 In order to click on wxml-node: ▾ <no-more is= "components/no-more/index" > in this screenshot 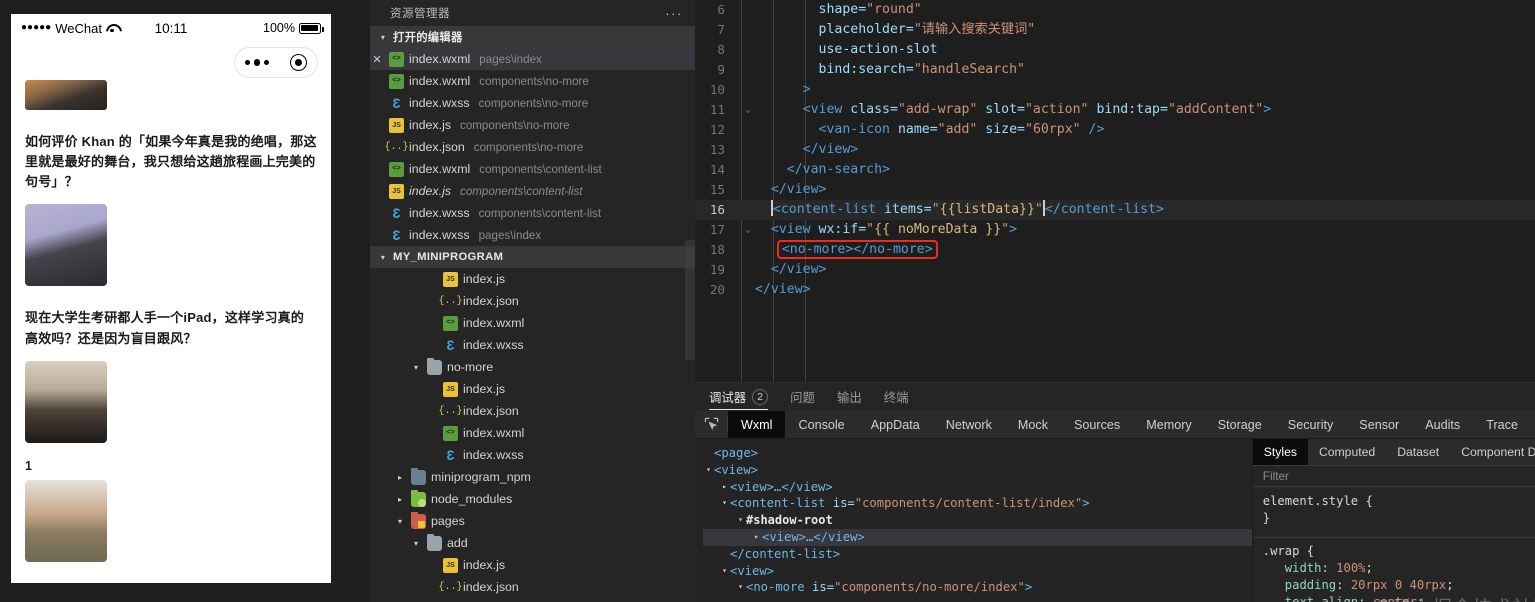, I will do `click(977, 587)`.